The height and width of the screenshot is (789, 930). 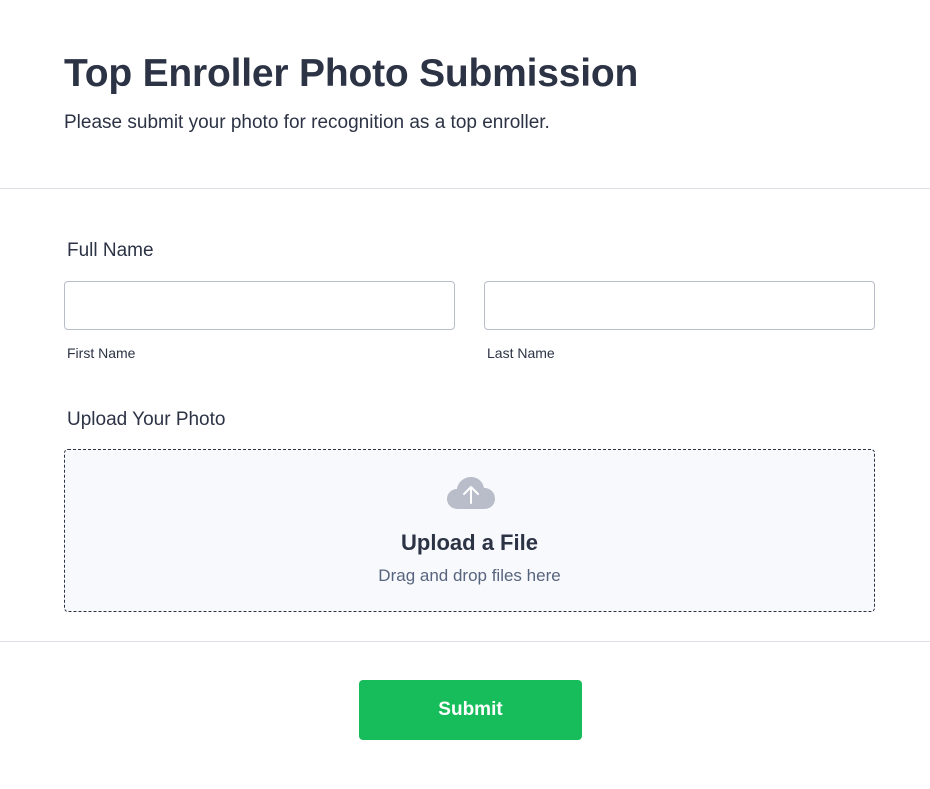 I want to click on header-divider, so click(x=465, y=188).